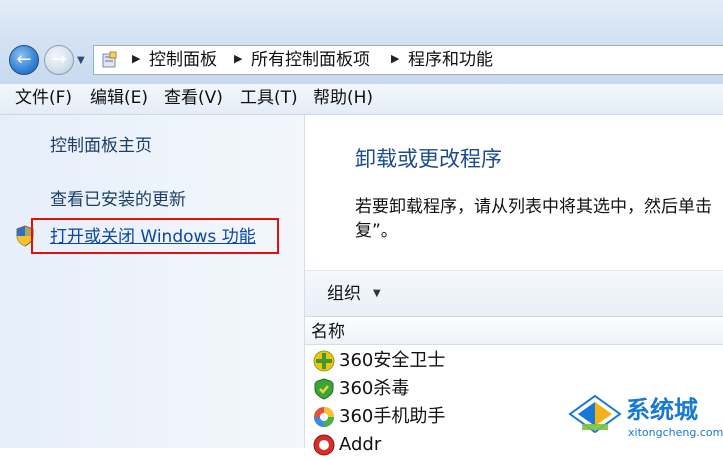  I want to click on control-panel-folder-icon, so click(109, 59).